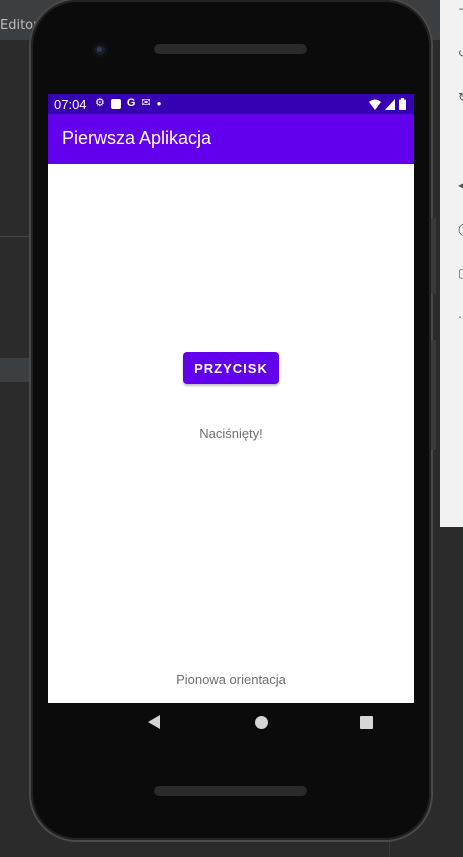  I want to click on pressed-status-text: Naciśnięty!, so click(231, 433).